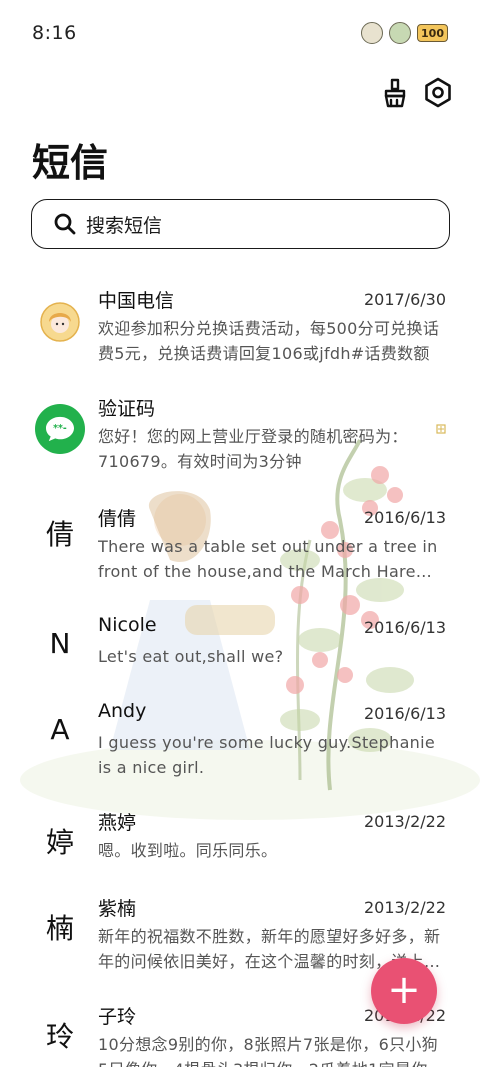 The width and height of the screenshot is (480, 1067). I want to click on avatar-image, so click(60, 322).